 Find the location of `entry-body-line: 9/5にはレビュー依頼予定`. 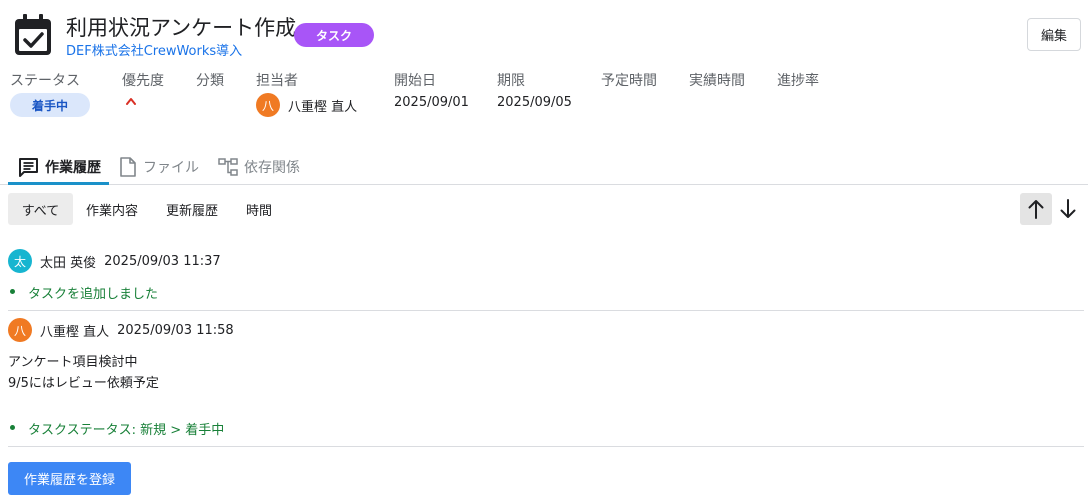

entry-body-line: 9/5にはレビュー依頼予定 is located at coordinates (83, 383).